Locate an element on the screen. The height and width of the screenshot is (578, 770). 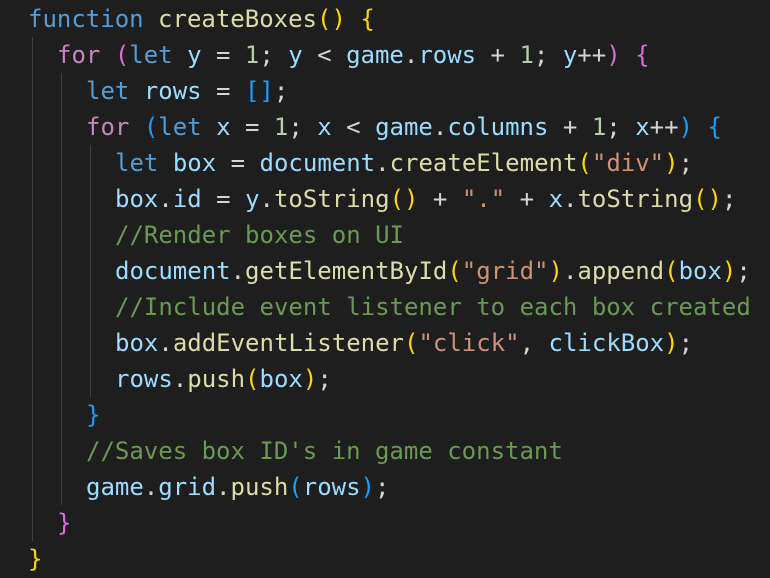
code-token: addEventListener is located at coordinates (288, 343).